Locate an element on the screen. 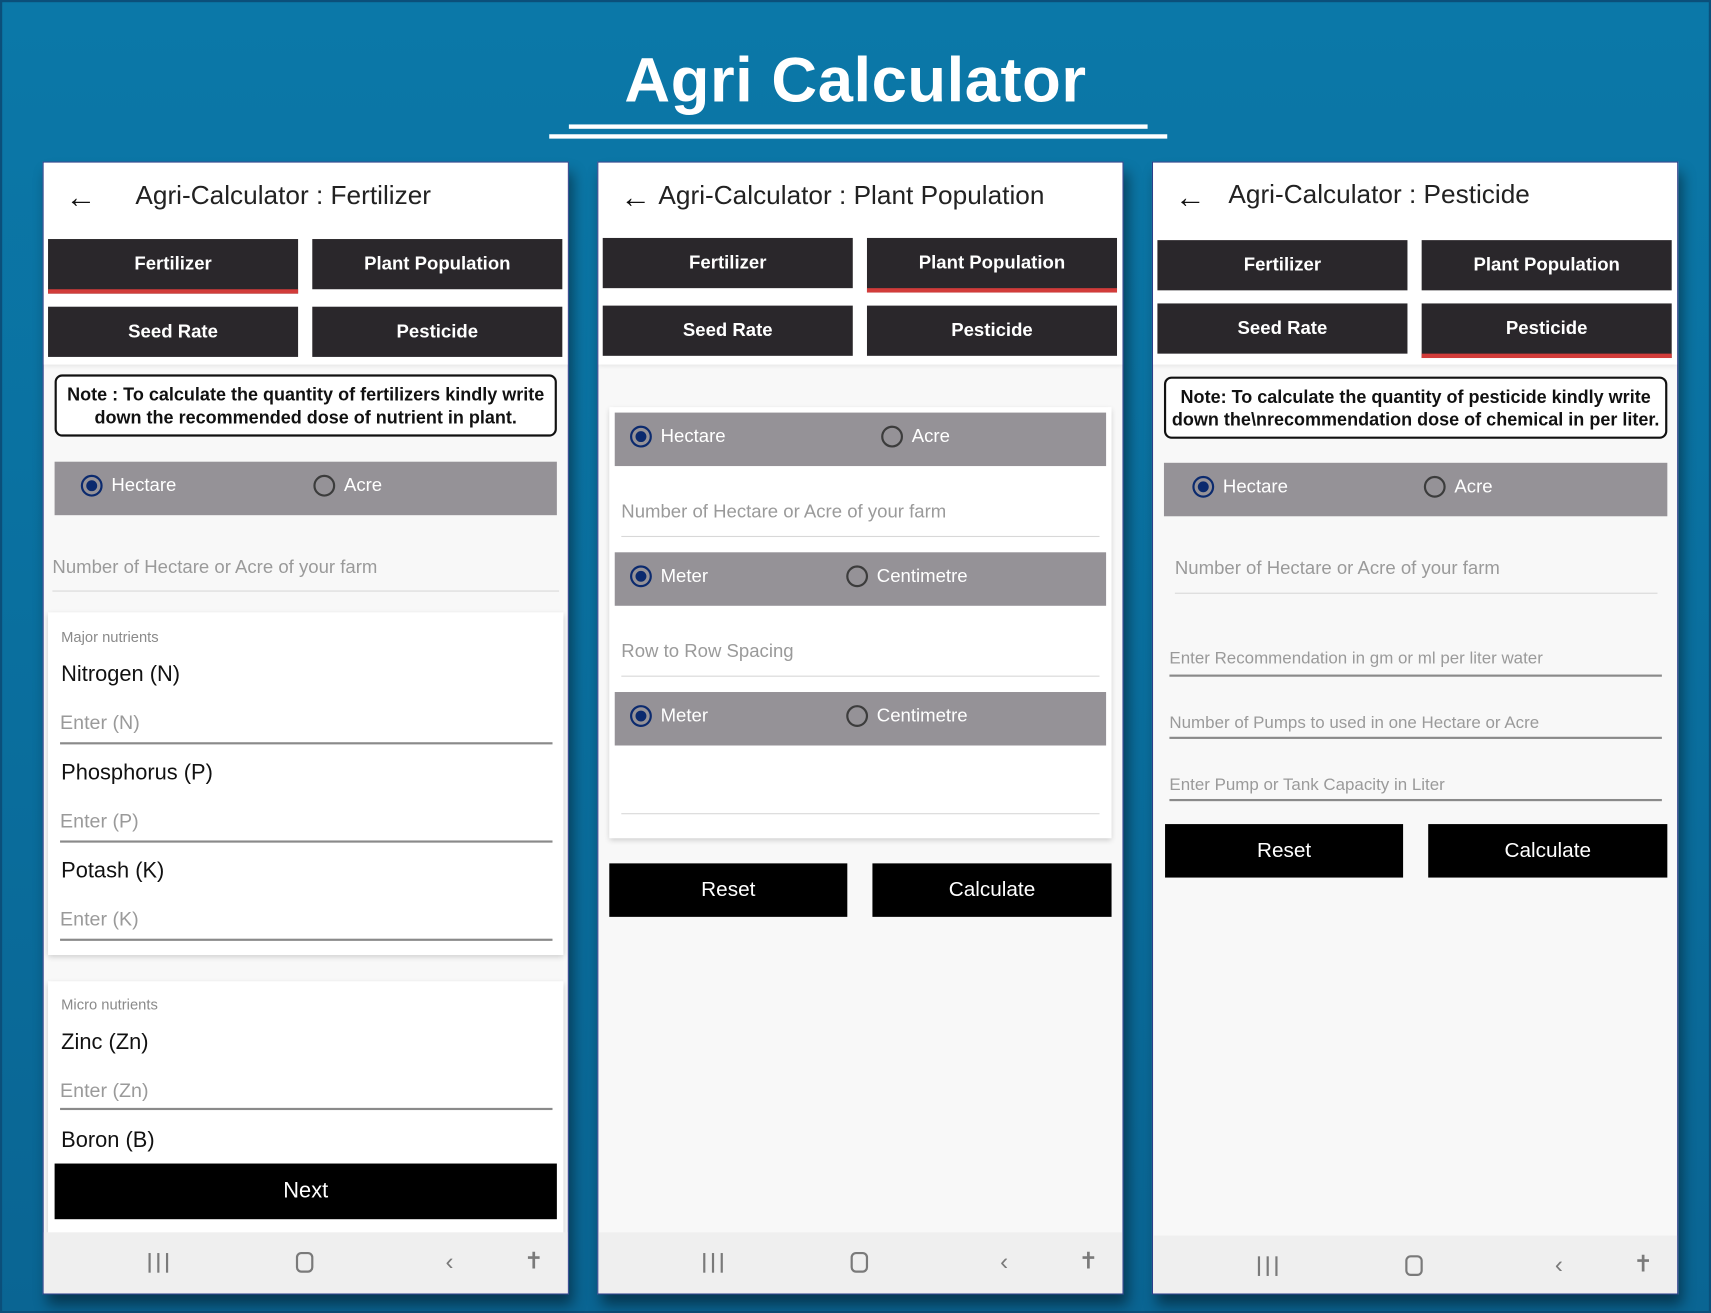 The height and width of the screenshot is (1313, 1711). phosphorus-input is located at coordinates (306, 826).